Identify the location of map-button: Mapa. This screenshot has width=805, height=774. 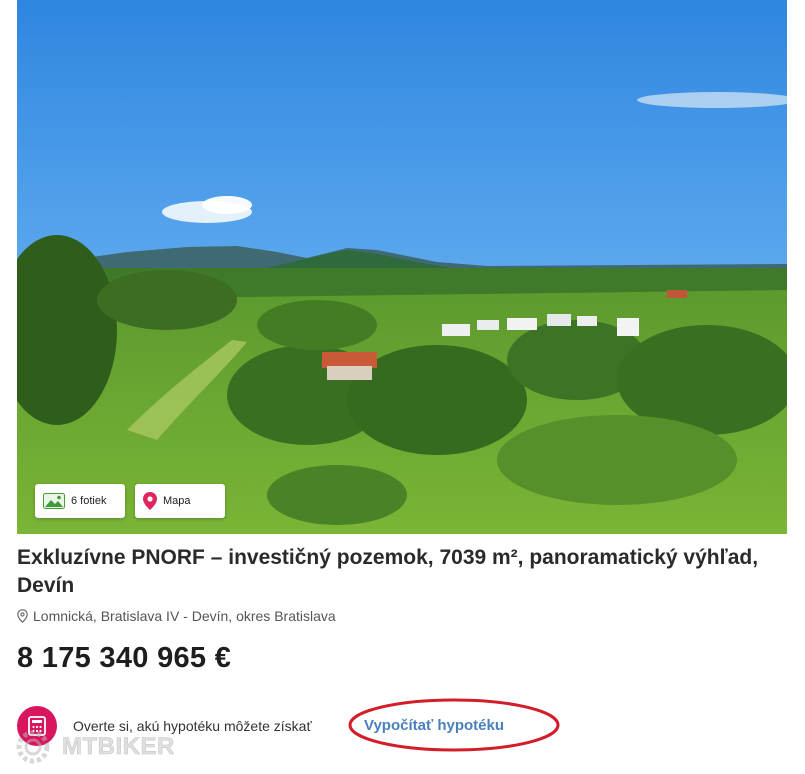
(180, 501).